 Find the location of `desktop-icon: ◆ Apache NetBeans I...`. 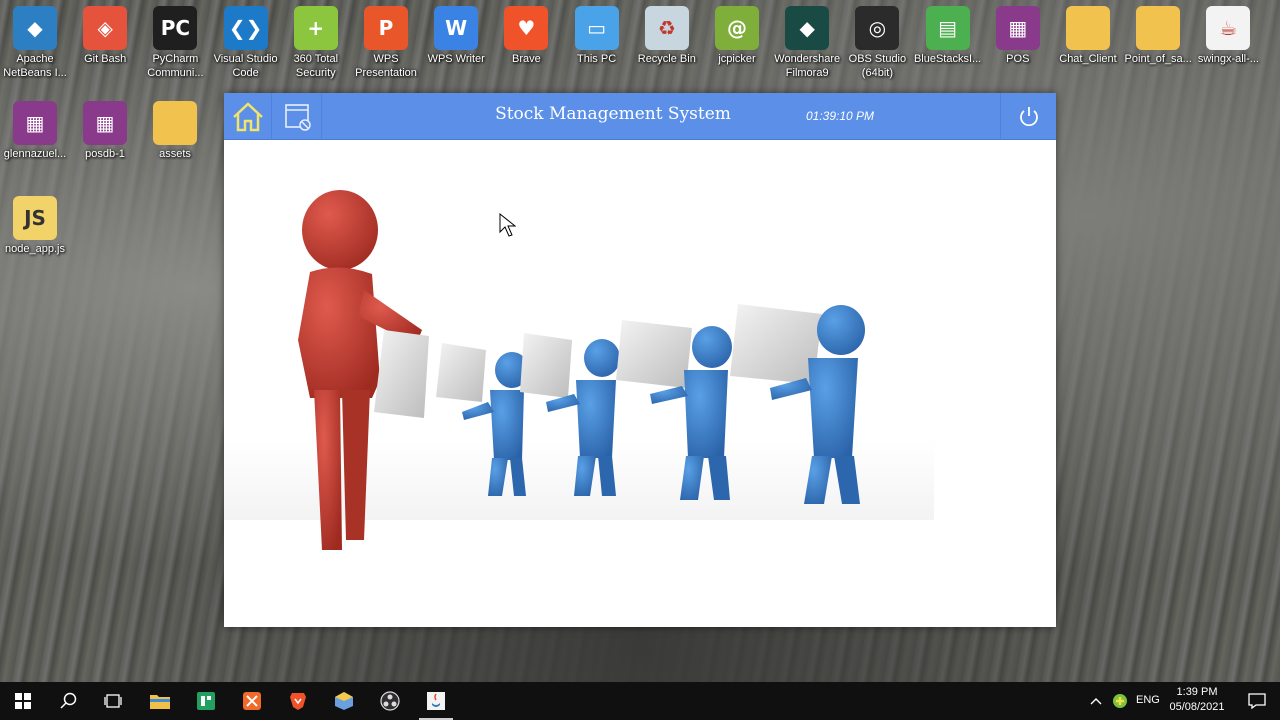

desktop-icon: ◆ Apache NetBeans I... is located at coordinates (35, 40).